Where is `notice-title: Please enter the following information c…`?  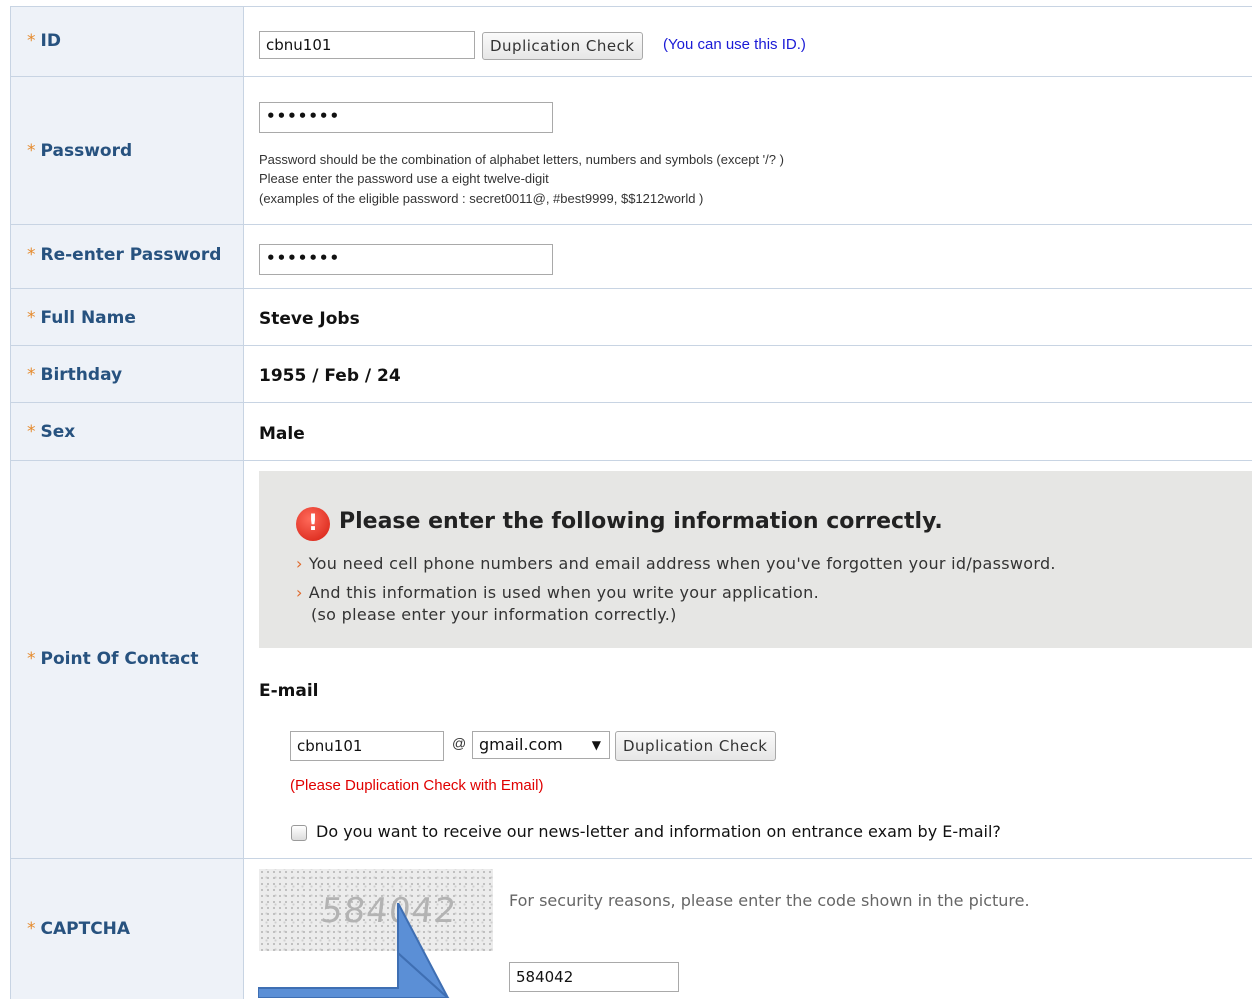 notice-title: Please enter the following information c… is located at coordinates (641, 521).